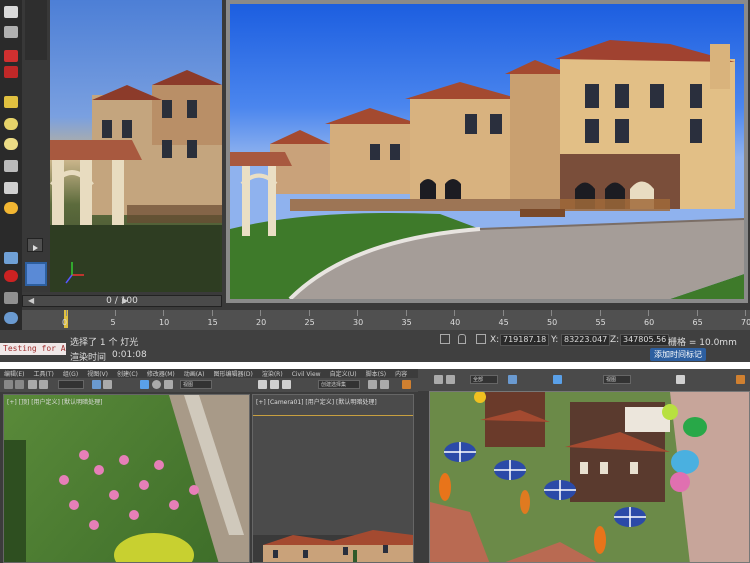 This screenshot has width=750, height=563. What do you see at coordinates (71, 384) in the screenshot?
I see `selection-filter-dropdown` at bounding box center [71, 384].